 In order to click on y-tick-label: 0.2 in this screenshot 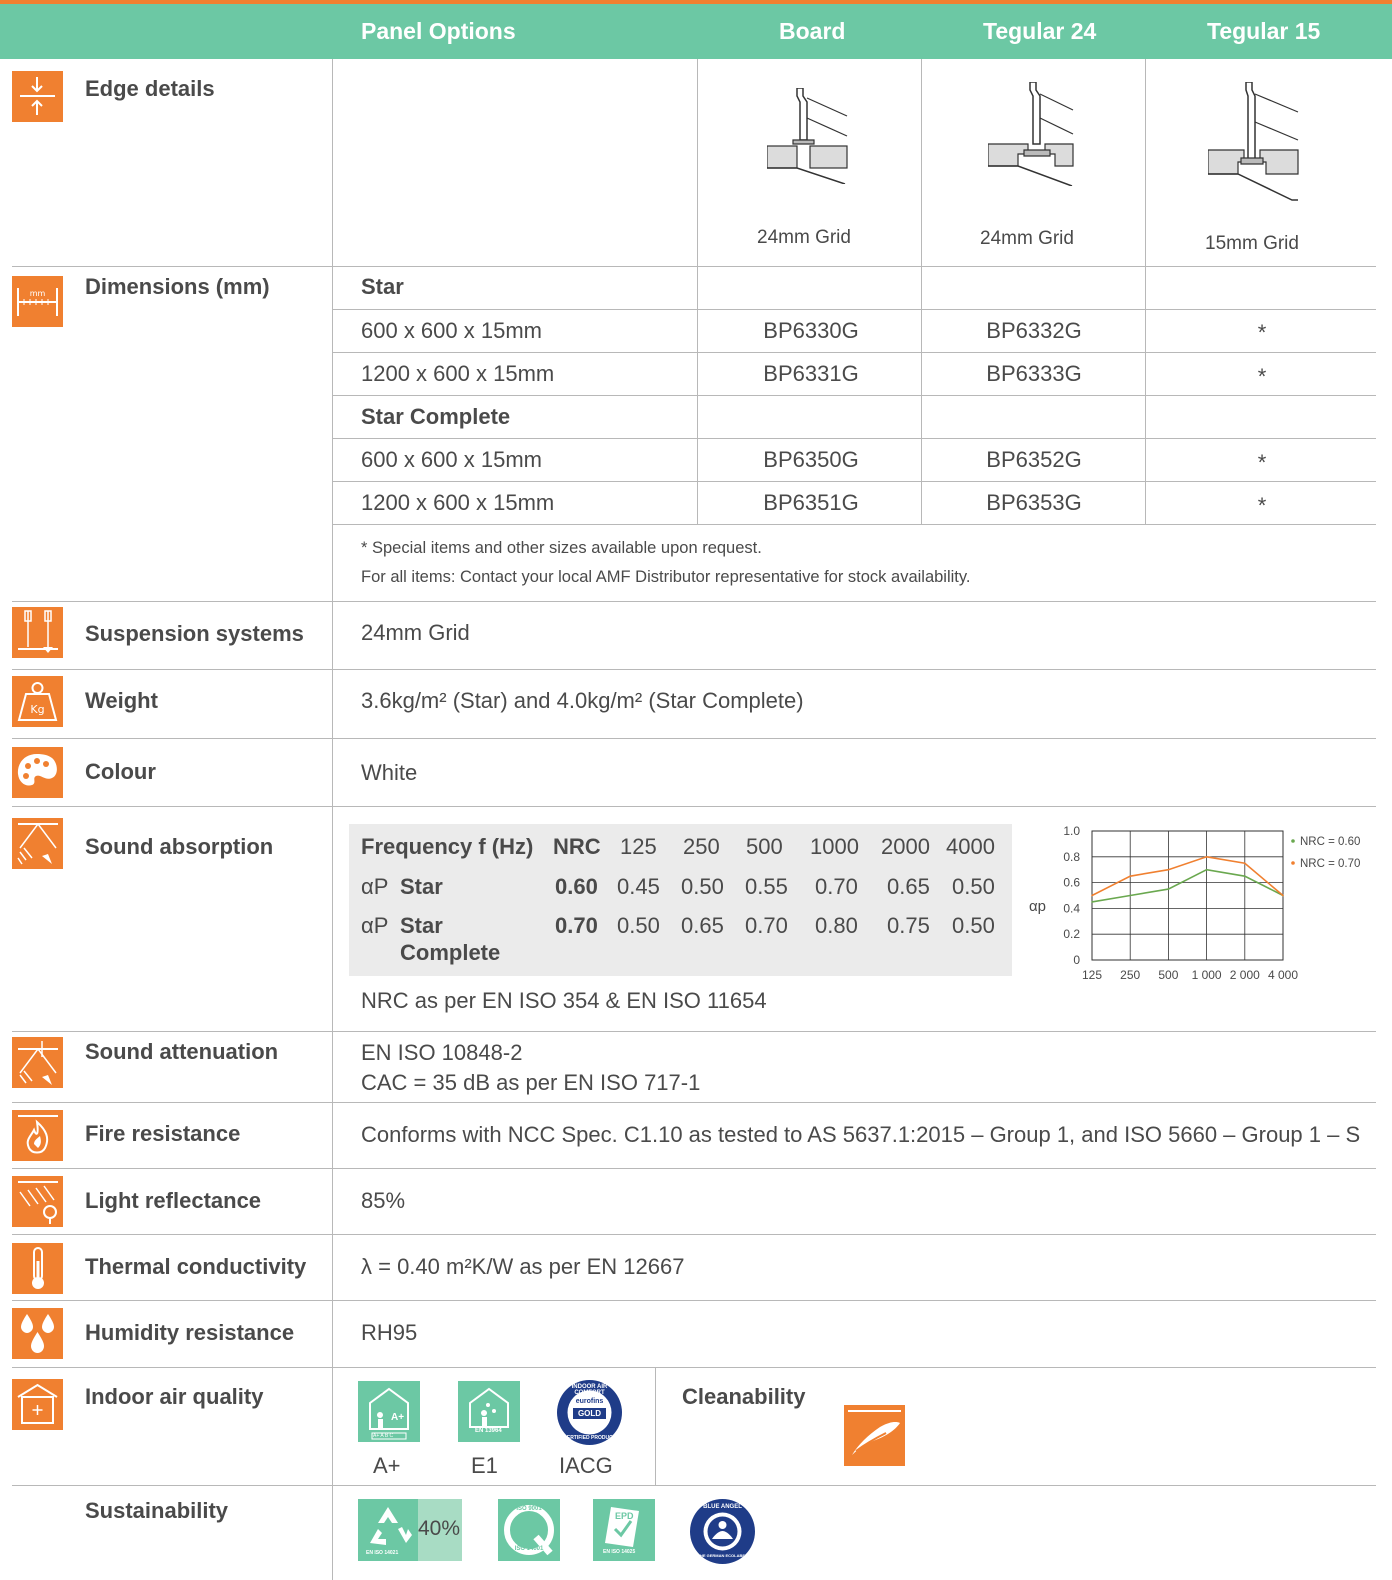, I will do `click(1071, 934)`.